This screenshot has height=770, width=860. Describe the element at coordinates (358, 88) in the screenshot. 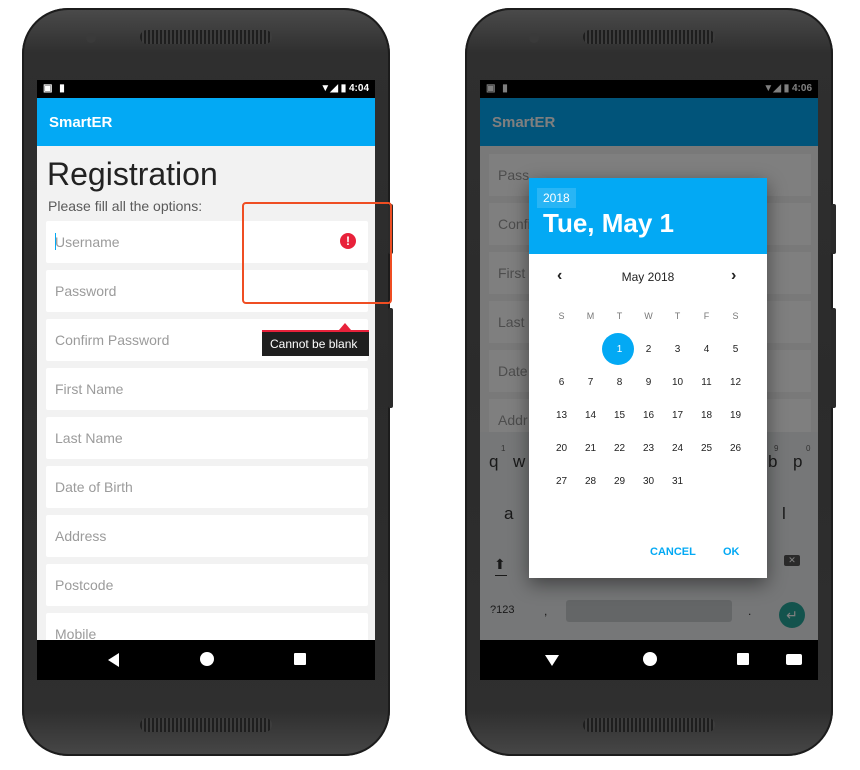

I see `status-time: 4:04` at that location.